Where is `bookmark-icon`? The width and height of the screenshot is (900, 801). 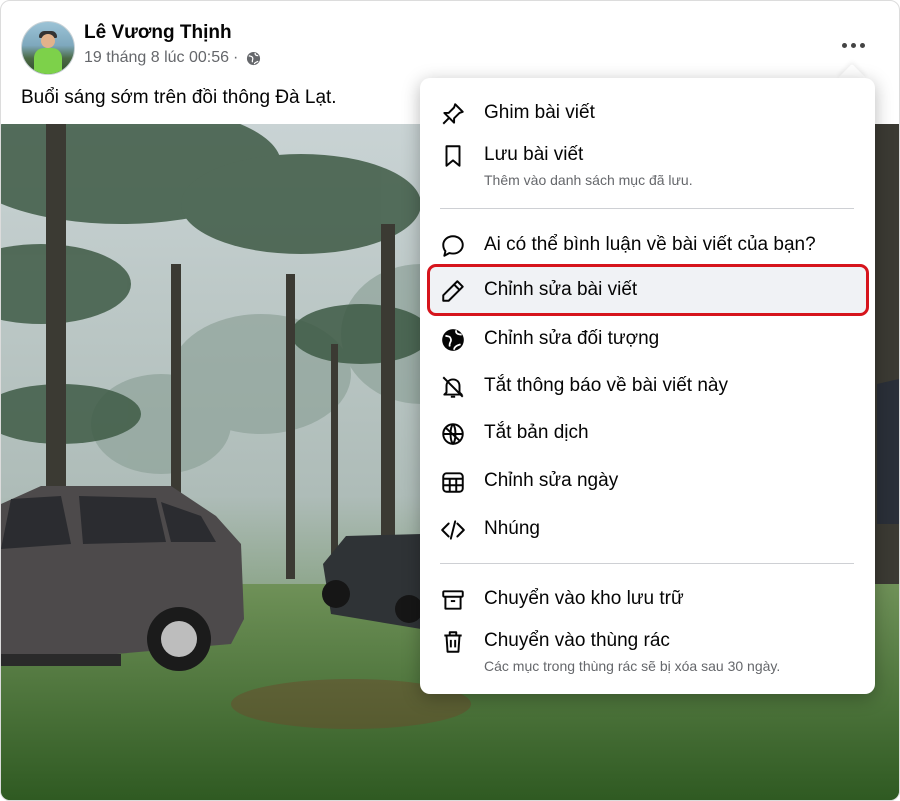
bookmark-icon is located at coordinates (453, 156).